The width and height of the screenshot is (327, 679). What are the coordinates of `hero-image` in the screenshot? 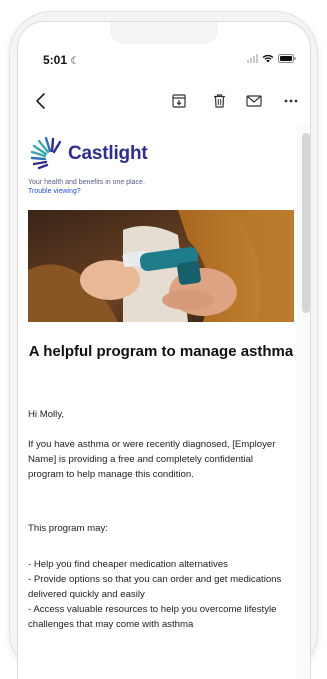 It's located at (161, 266).